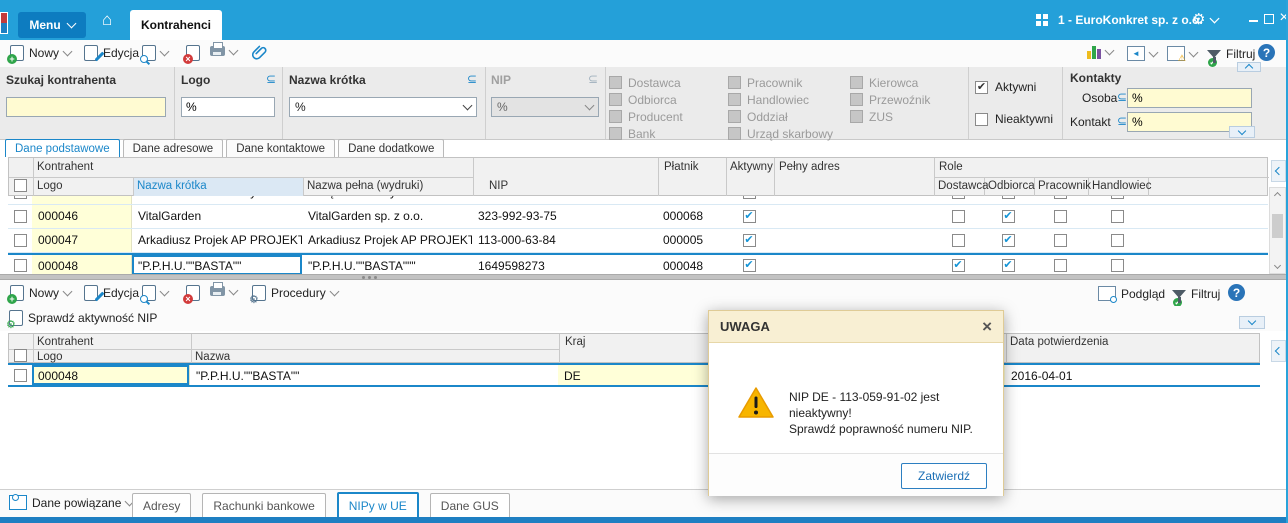  Describe the element at coordinates (387, 200) in the screenshot. I see `cell-nazwa-pelna: Urząd Skarbowy Warszawa Bielany` at that location.